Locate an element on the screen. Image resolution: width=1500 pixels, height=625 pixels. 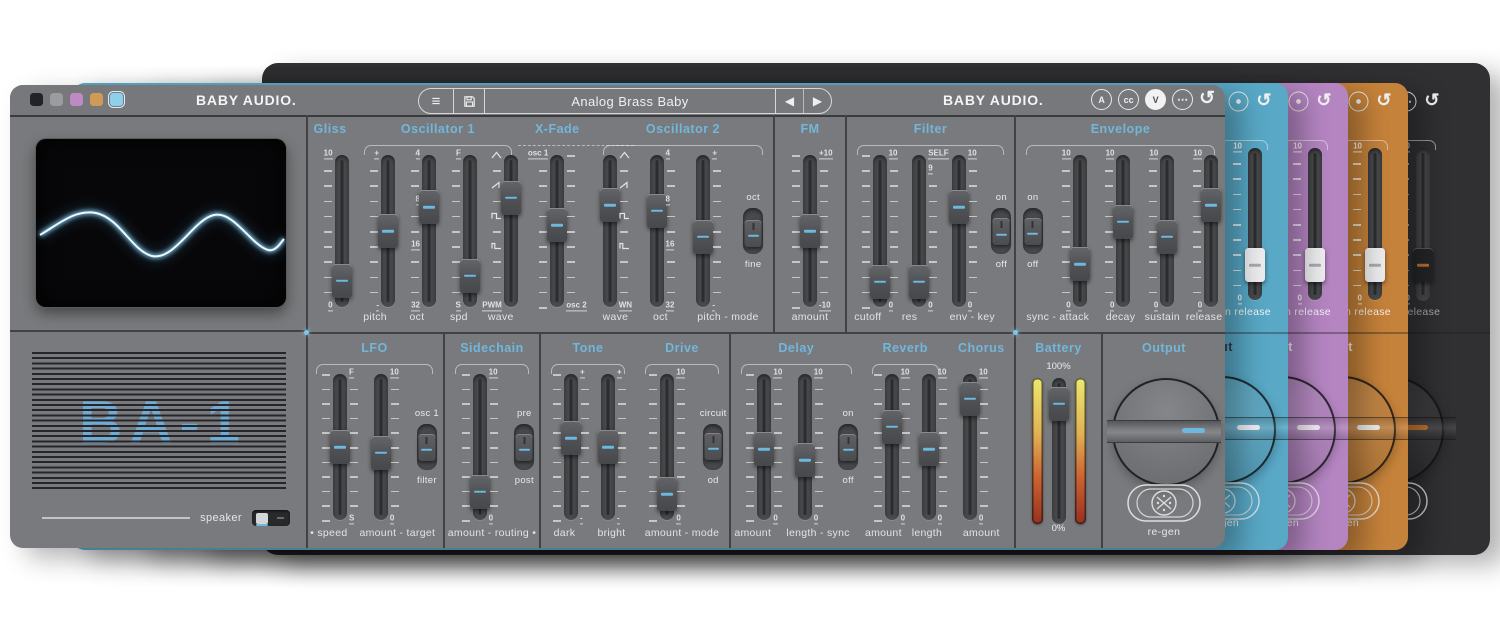
osc-gliss-slider: 10 0 is located at coordinates (332, 230).